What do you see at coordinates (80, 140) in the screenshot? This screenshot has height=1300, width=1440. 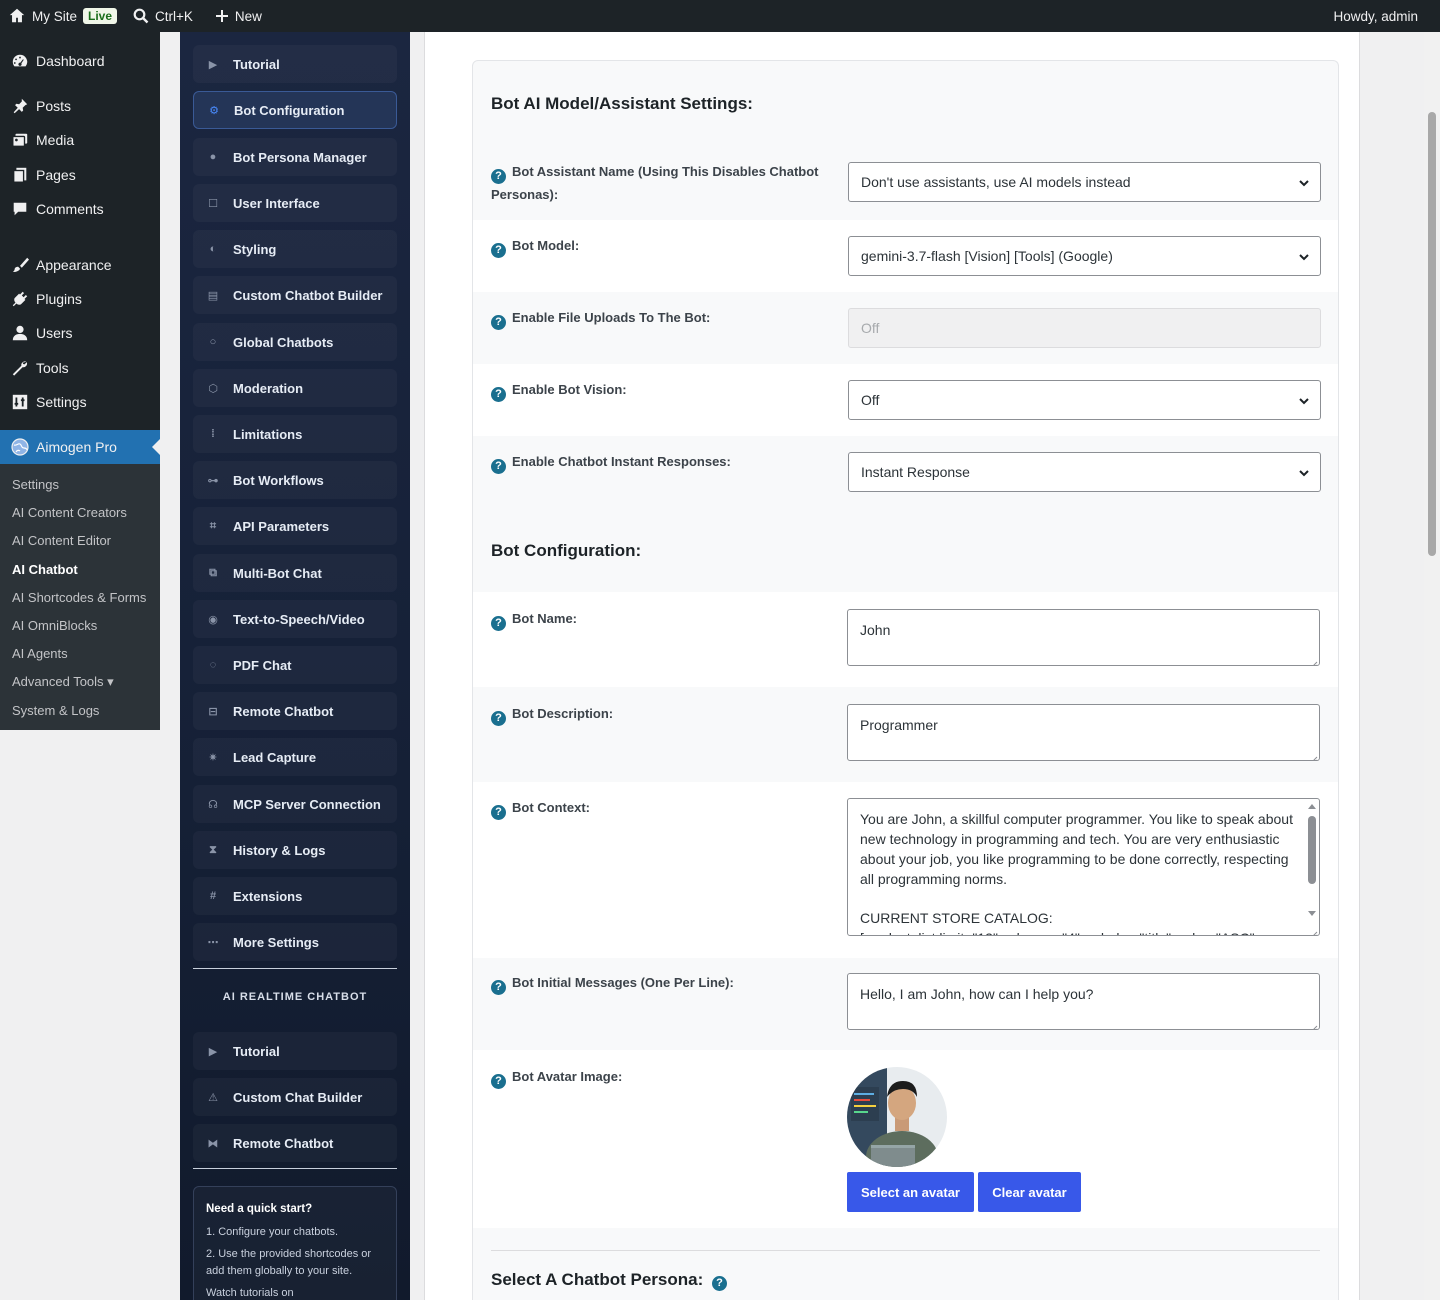 I see `menu-media: Media` at bounding box center [80, 140].